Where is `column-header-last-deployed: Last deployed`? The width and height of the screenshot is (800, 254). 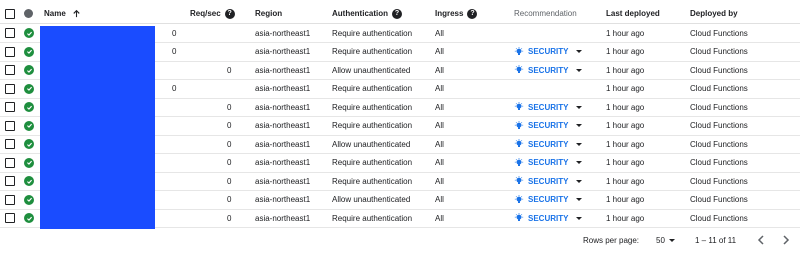 column-header-last-deployed: Last deployed is located at coordinates (633, 13).